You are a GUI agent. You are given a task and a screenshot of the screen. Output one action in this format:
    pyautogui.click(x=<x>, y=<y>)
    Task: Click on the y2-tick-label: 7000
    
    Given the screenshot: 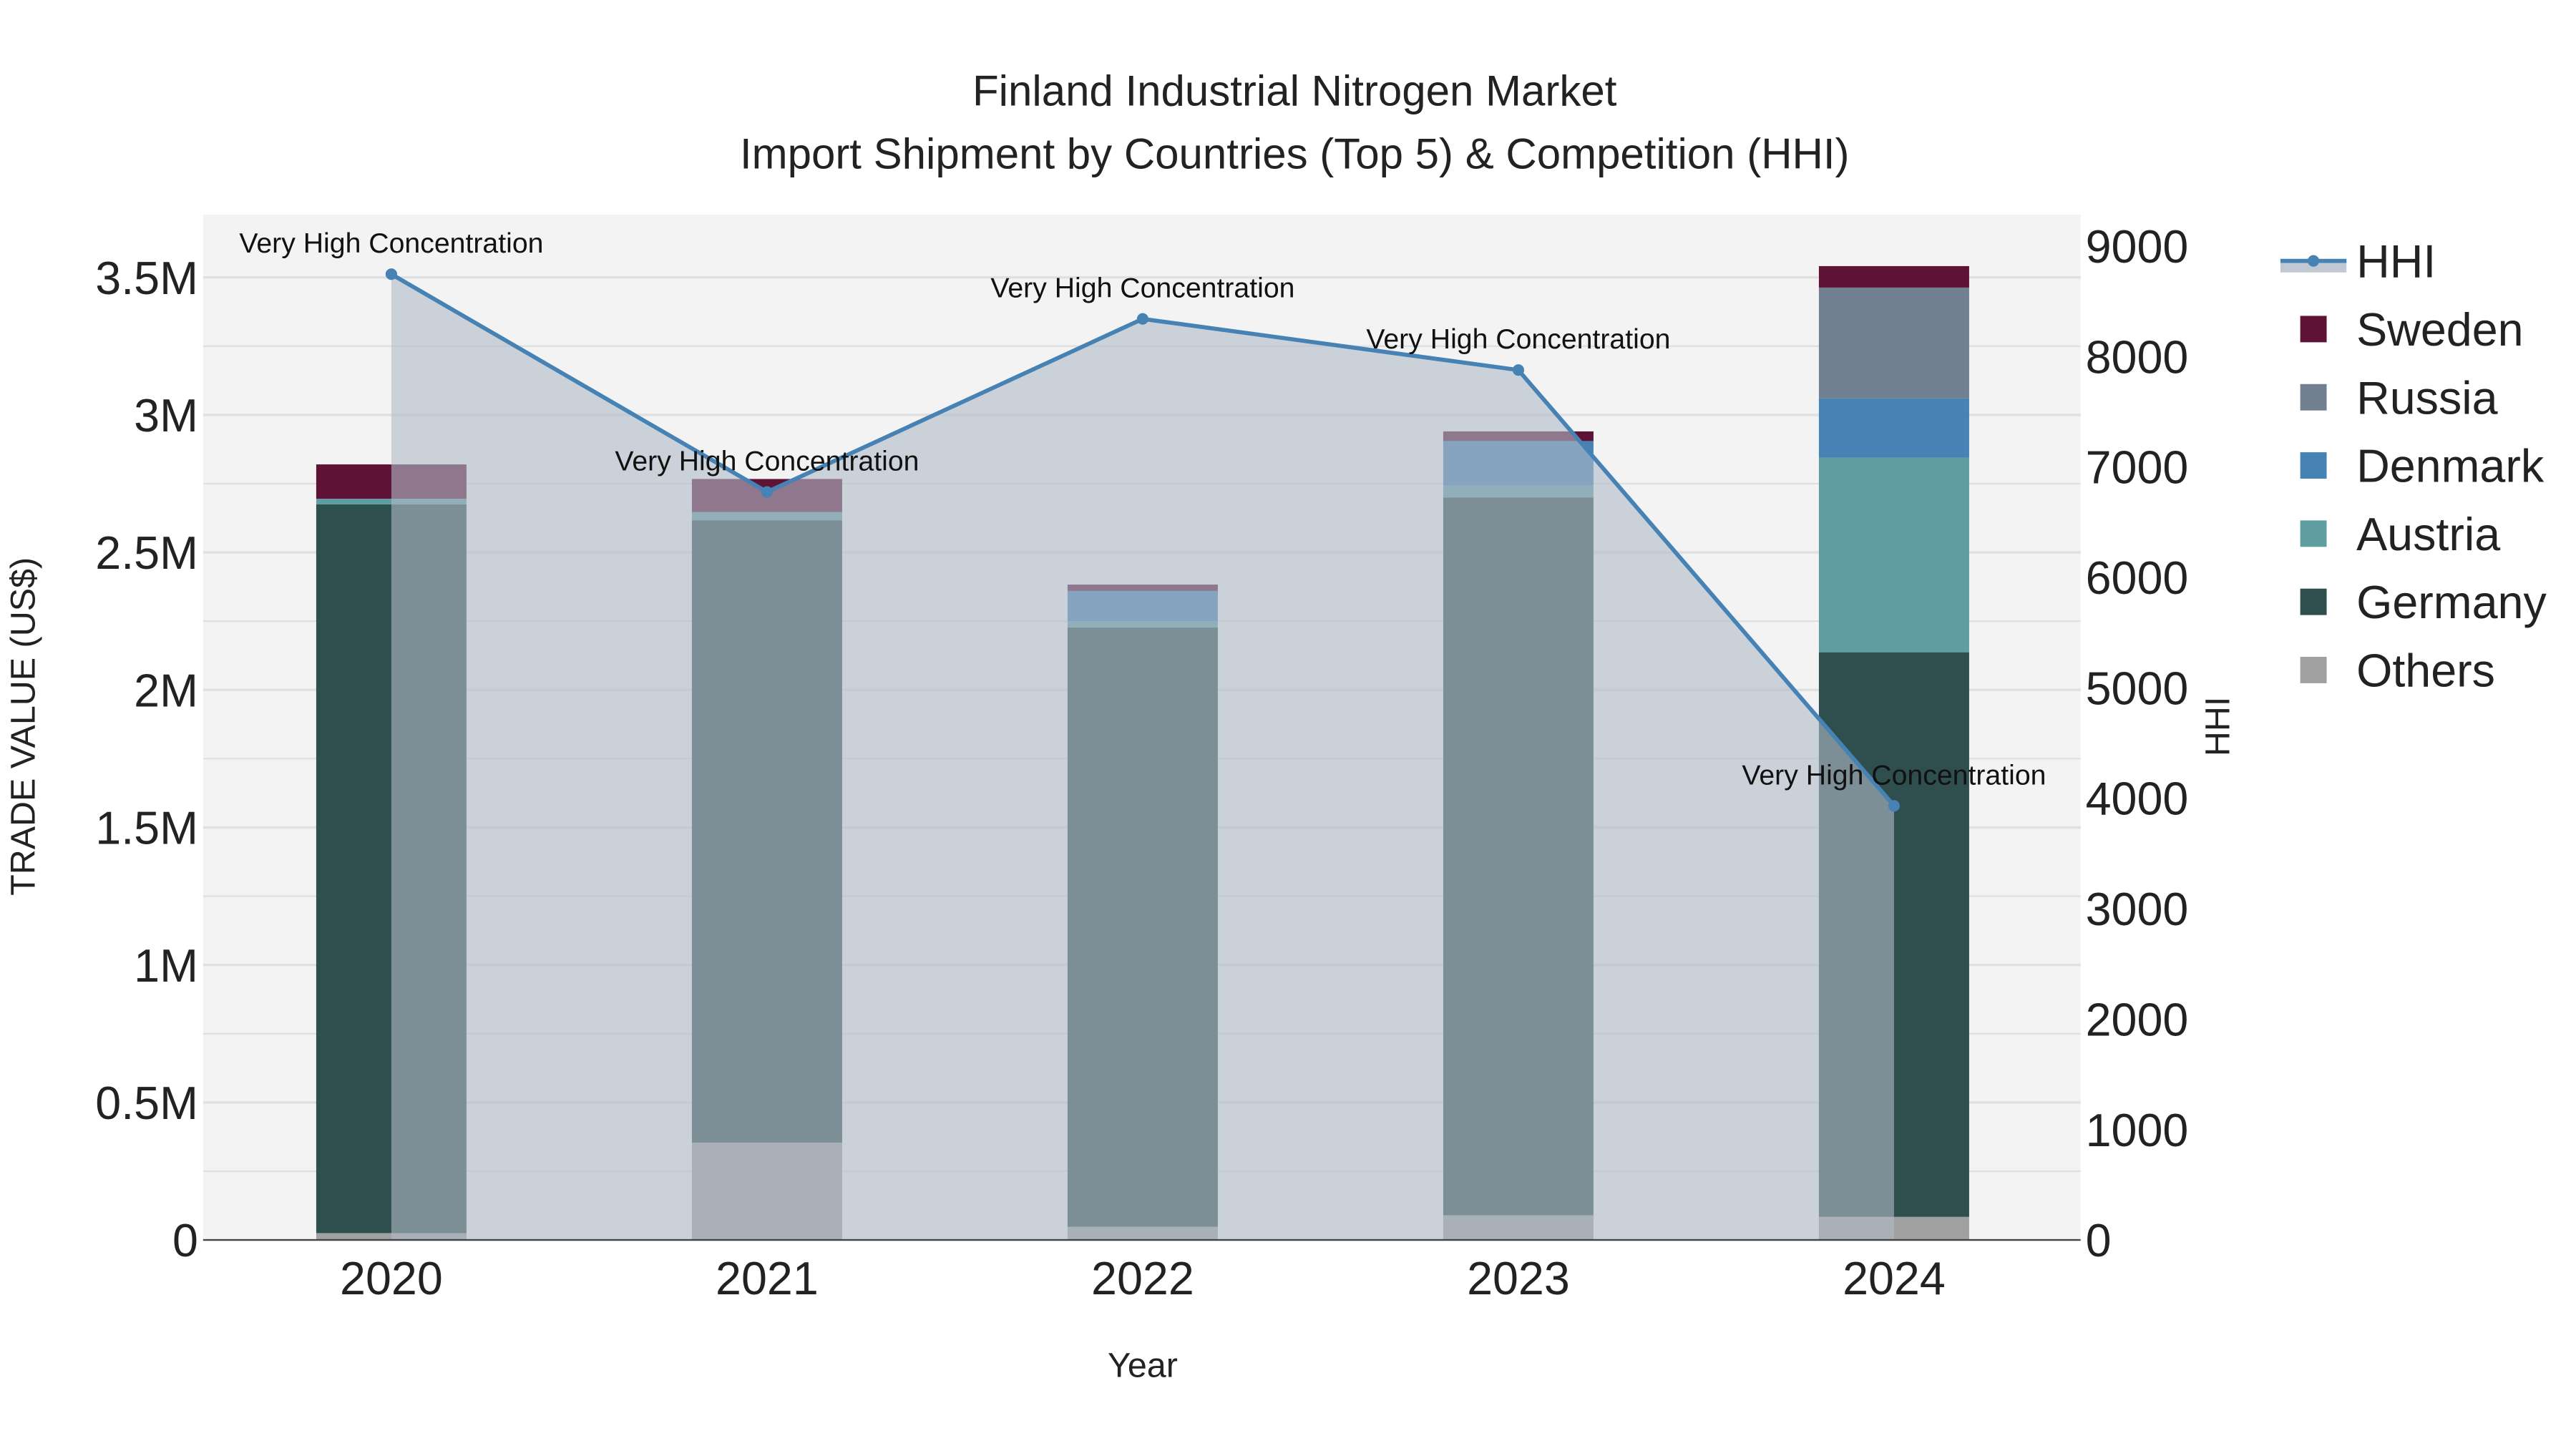 What is the action you would take?
    pyautogui.click(x=2137, y=468)
    